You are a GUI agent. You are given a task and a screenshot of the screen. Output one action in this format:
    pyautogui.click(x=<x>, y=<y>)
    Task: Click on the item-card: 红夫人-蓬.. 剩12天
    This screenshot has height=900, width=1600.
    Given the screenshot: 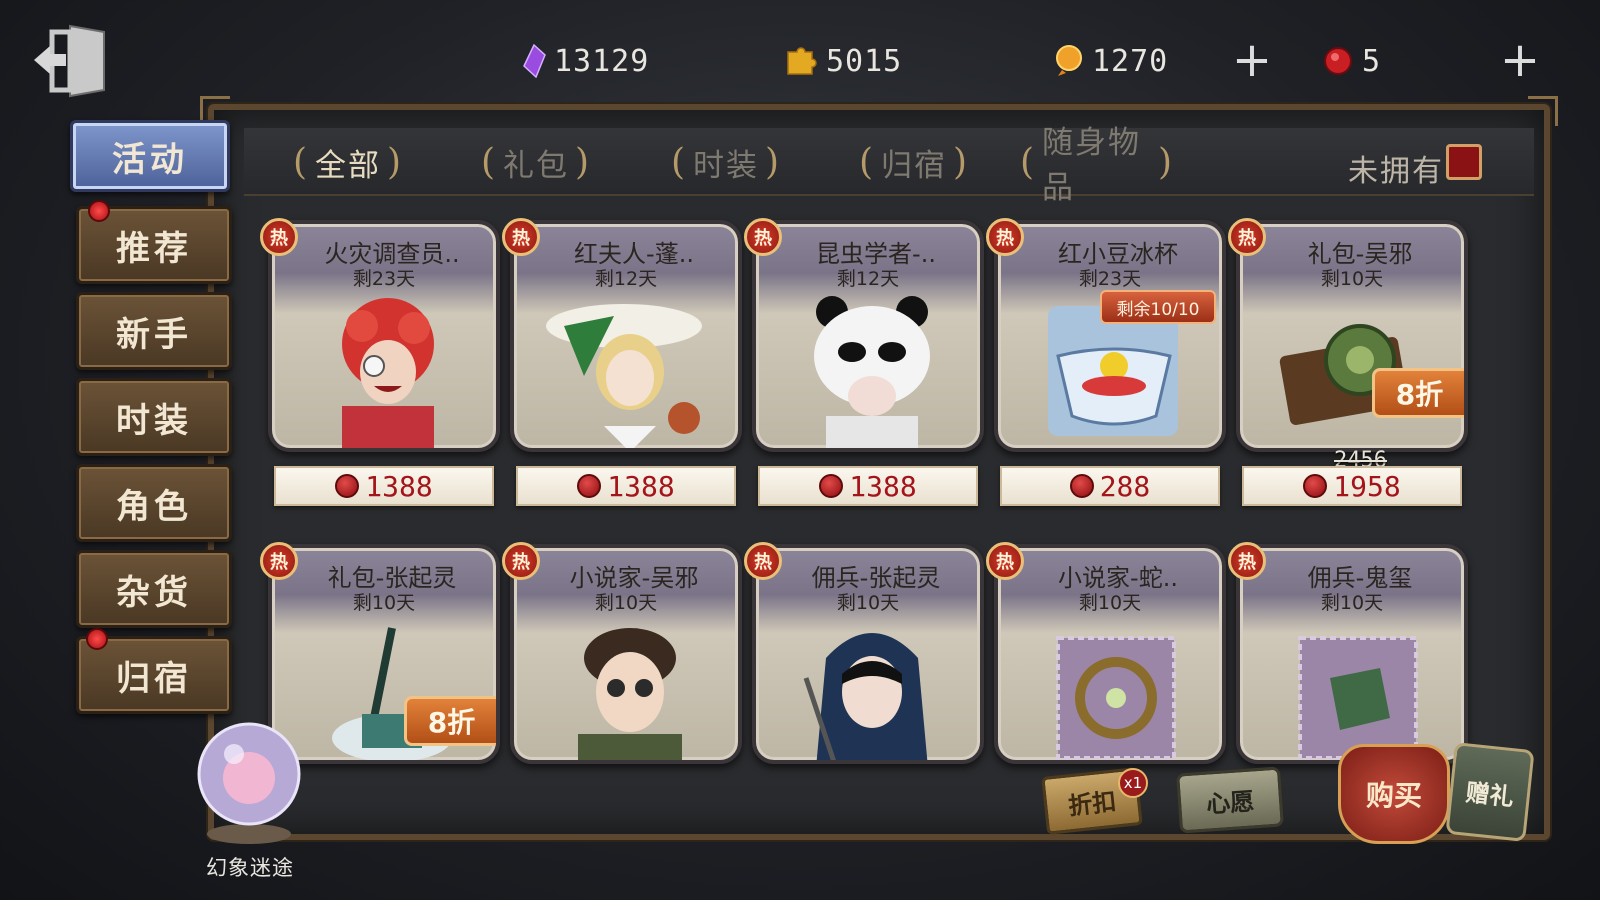 What is the action you would take?
    pyautogui.click(x=626, y=336)
    